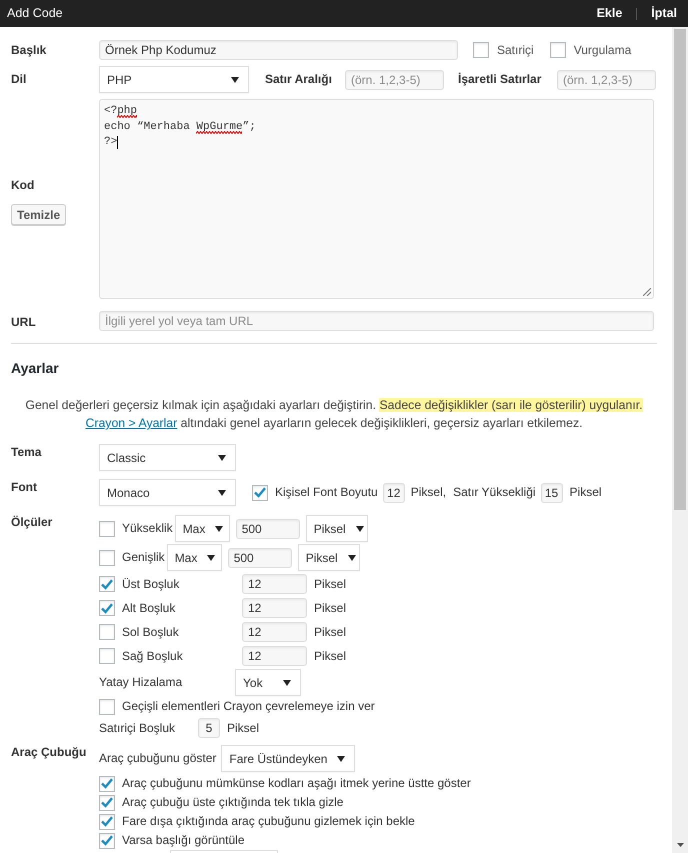  What do you see at coordinates (224, 851) in the screenshot?
I see `select-dropdown` at bounding box center [224, 851].